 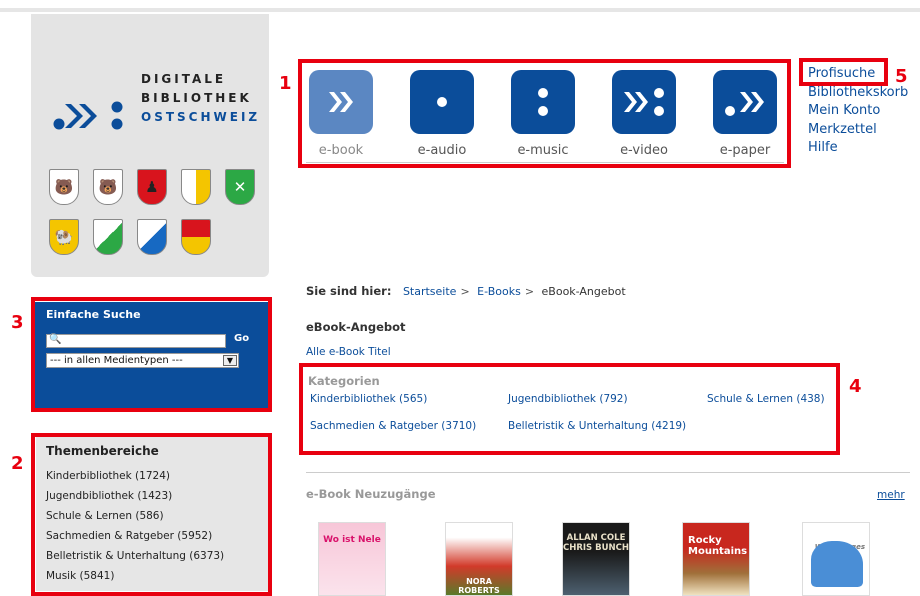 What do you see at coordinates (196, 187) in the screenshot?
I see `crest-graubuenden-icon` at bounding box center [196, 187].